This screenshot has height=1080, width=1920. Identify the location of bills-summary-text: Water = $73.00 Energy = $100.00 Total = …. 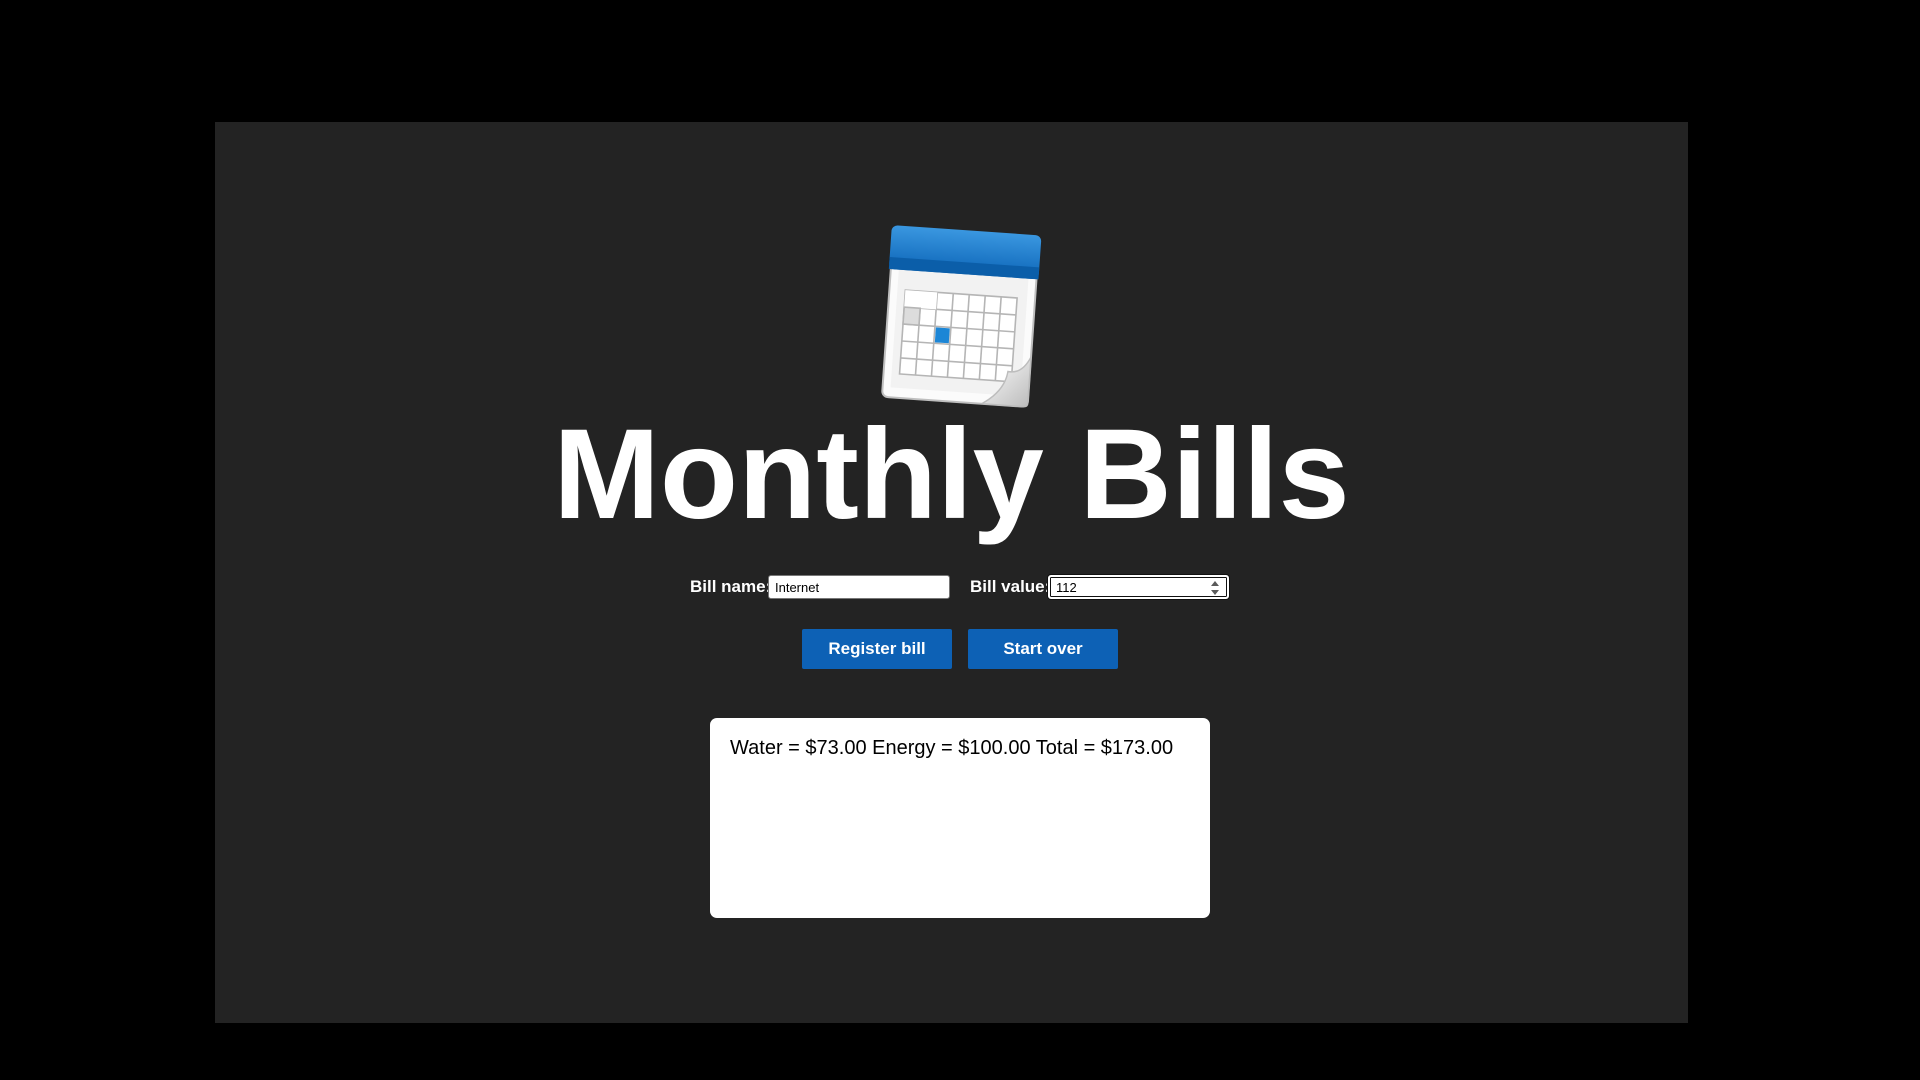
(952, 748).